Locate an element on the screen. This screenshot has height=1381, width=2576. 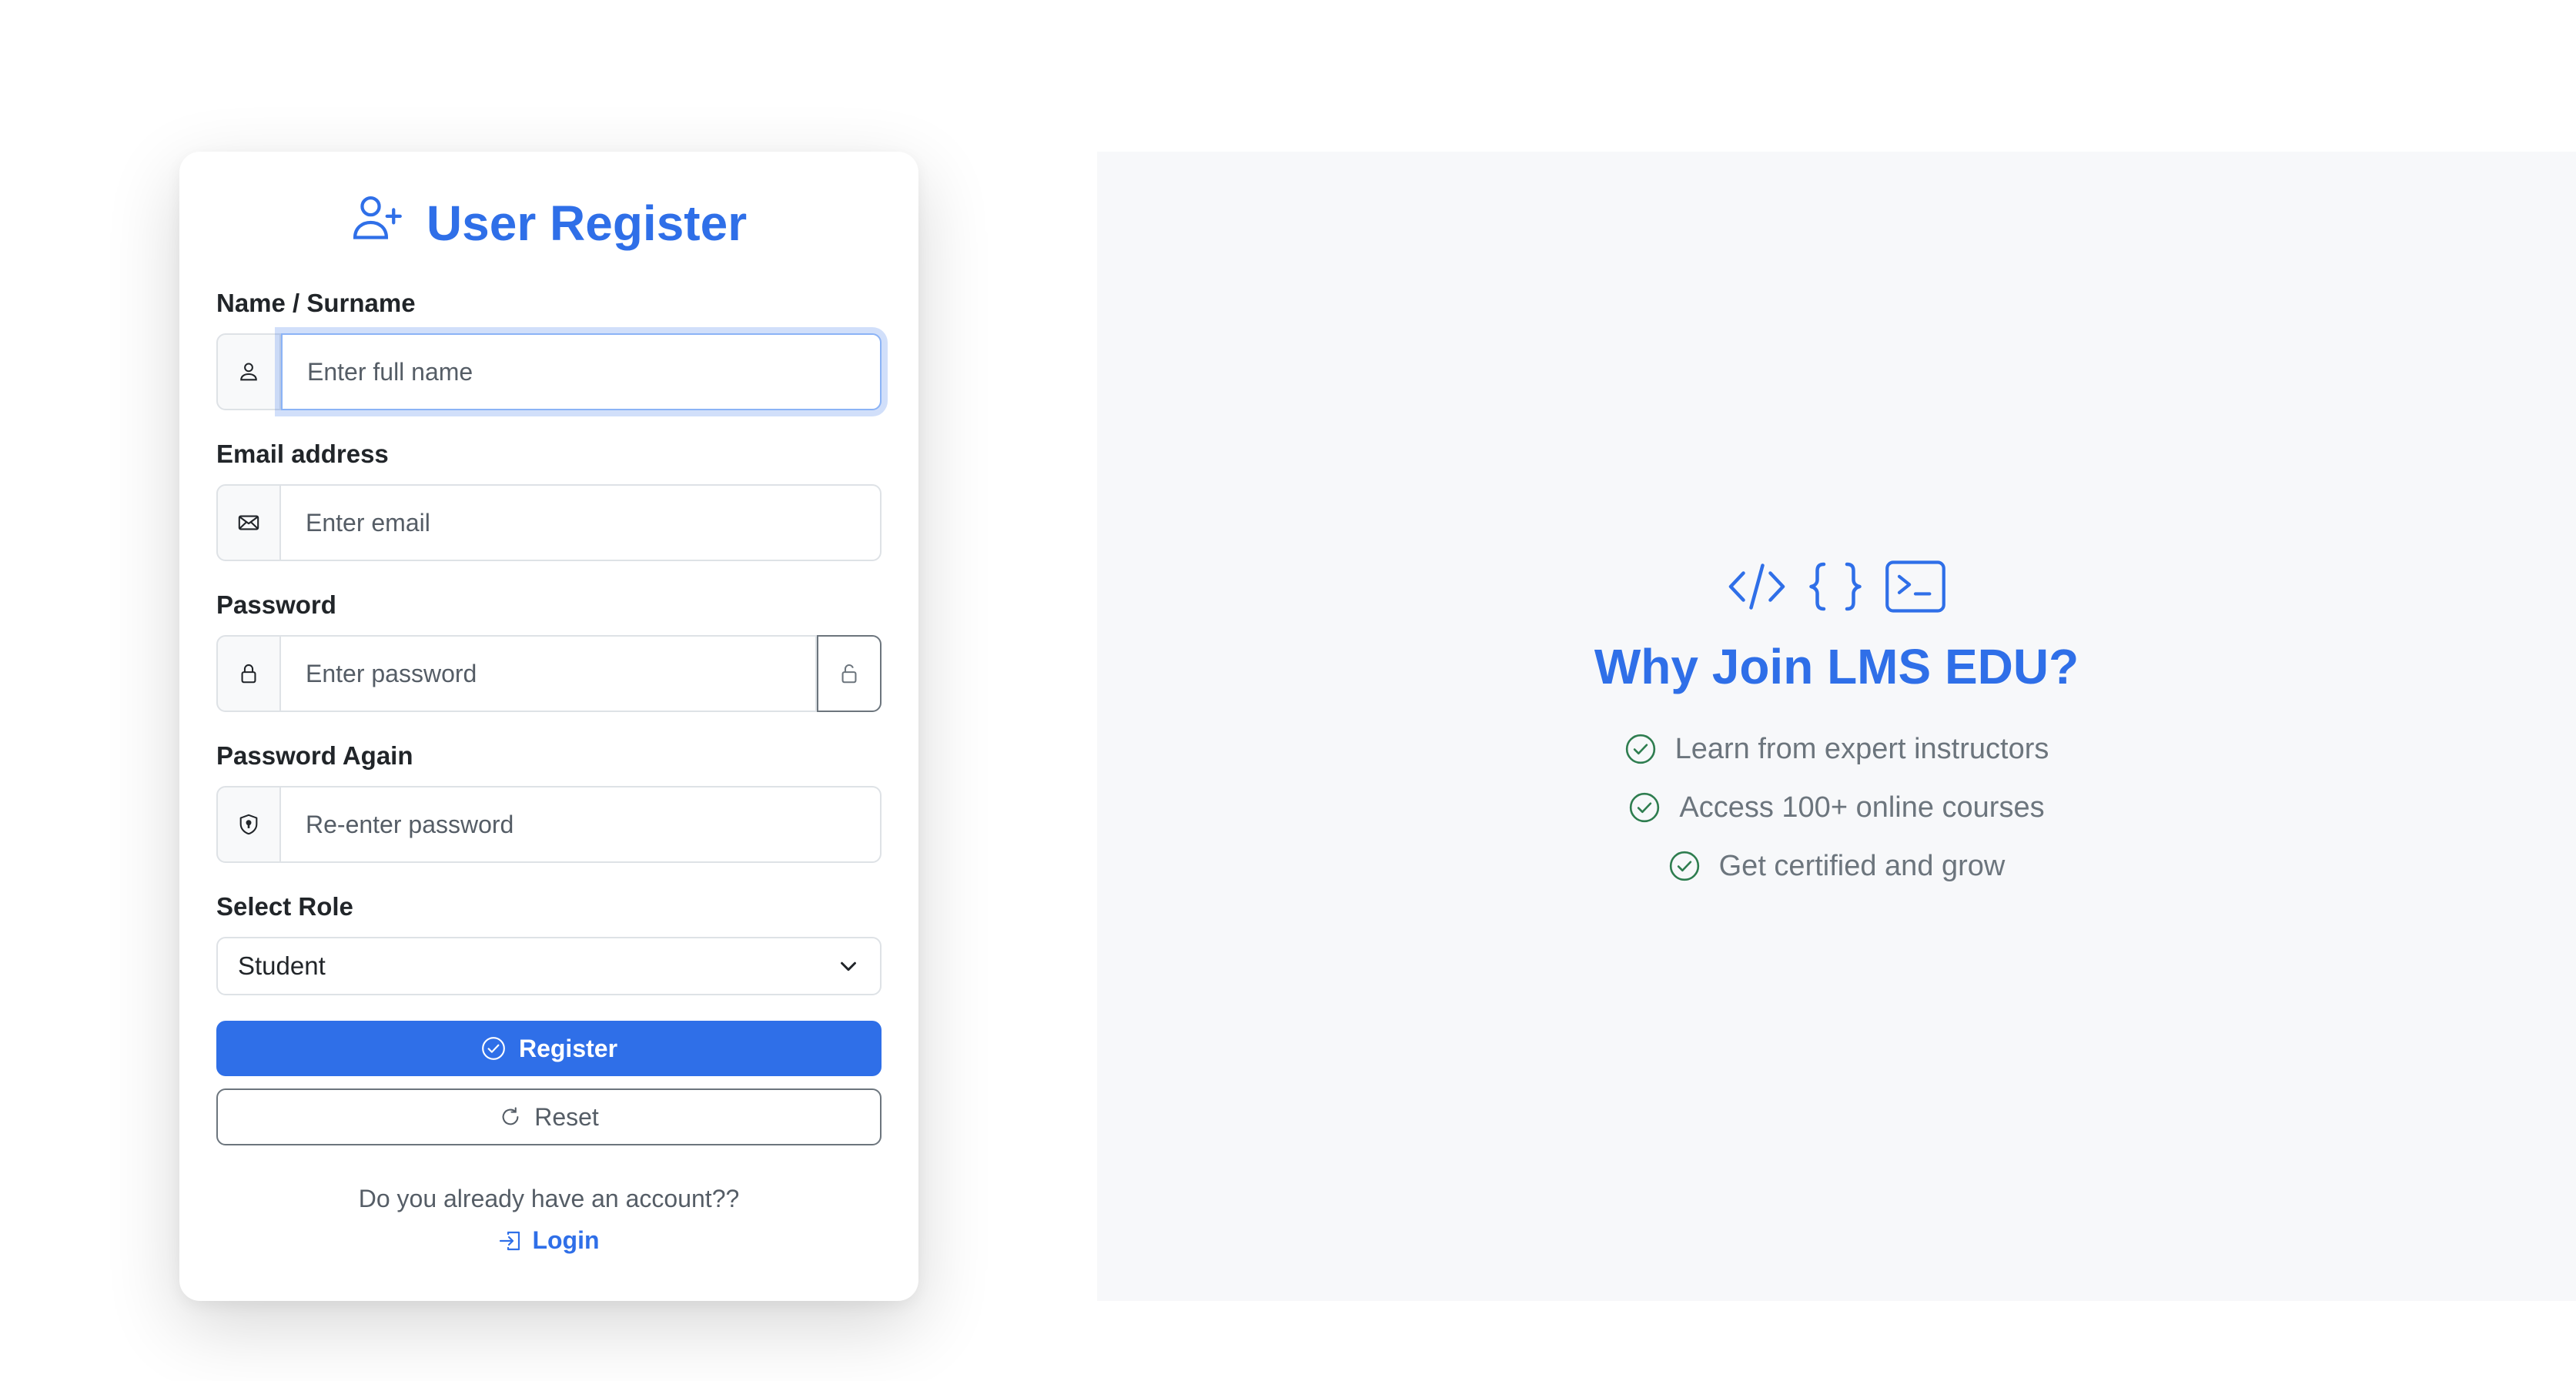
register-button: Register is located at coordinates (549, 1048).